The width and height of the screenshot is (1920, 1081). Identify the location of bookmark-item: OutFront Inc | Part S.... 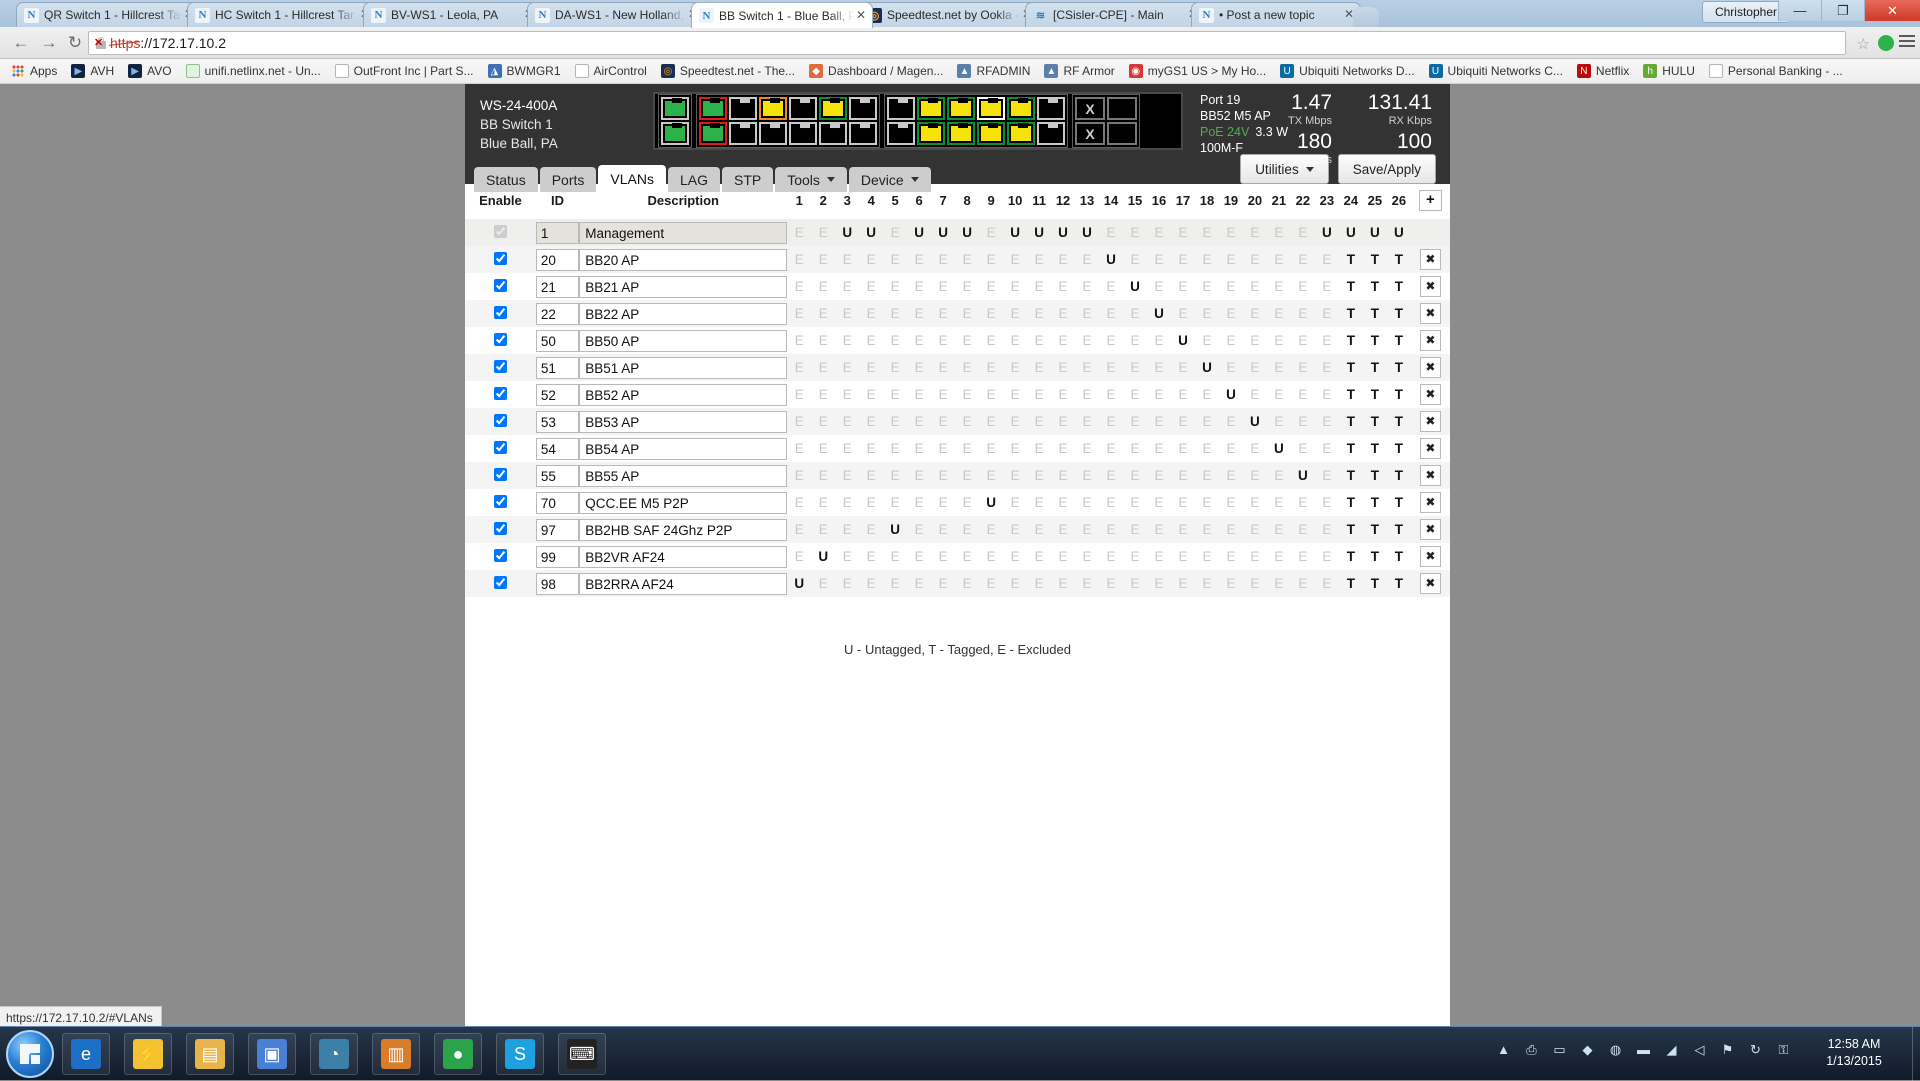
(404, 71).